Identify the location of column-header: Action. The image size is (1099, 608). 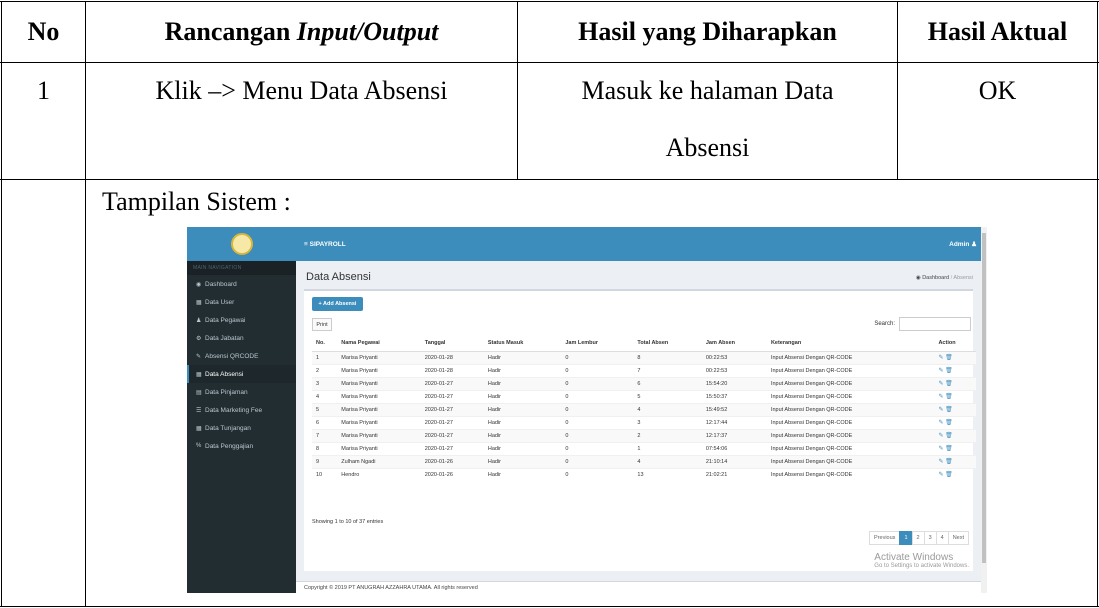
(955, 343).